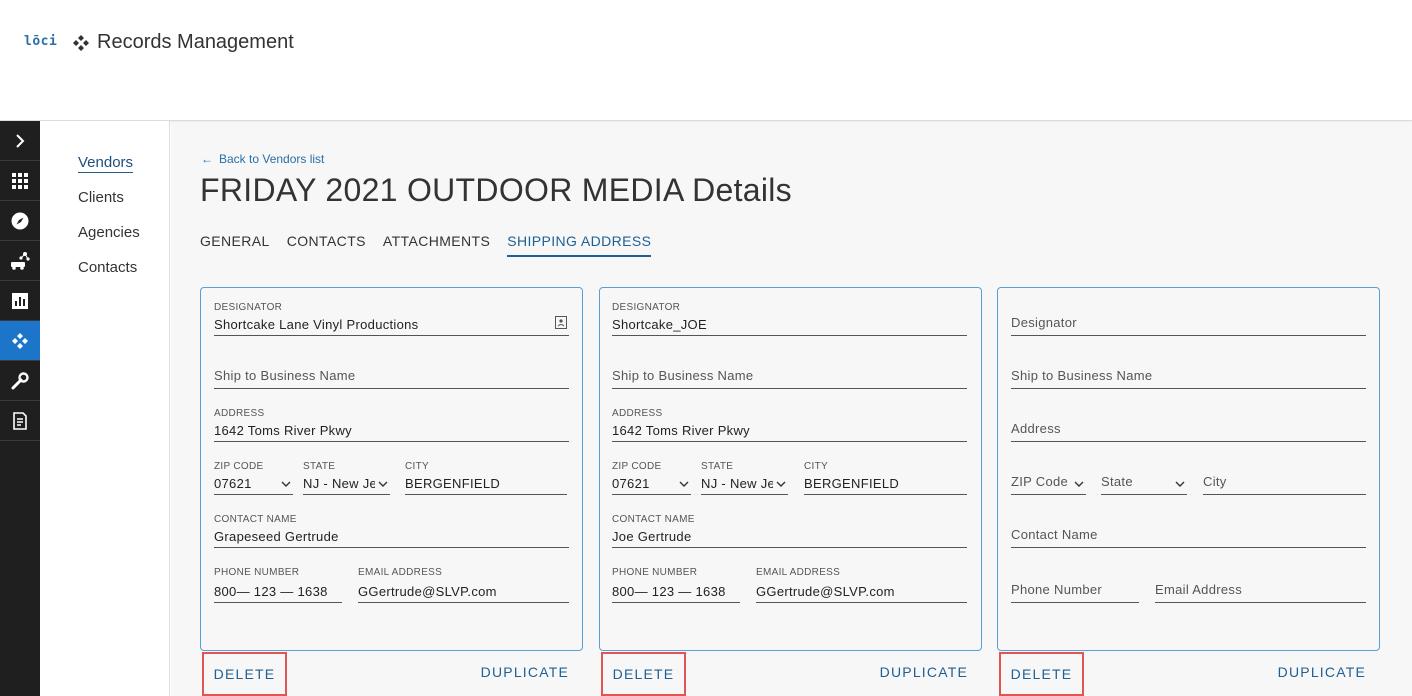  What do you see at coordinates (579, 245) in the screenshot?
I see `tab-shipping-address: SHIPPING ADDRESS` at bounding box center [579, 245].